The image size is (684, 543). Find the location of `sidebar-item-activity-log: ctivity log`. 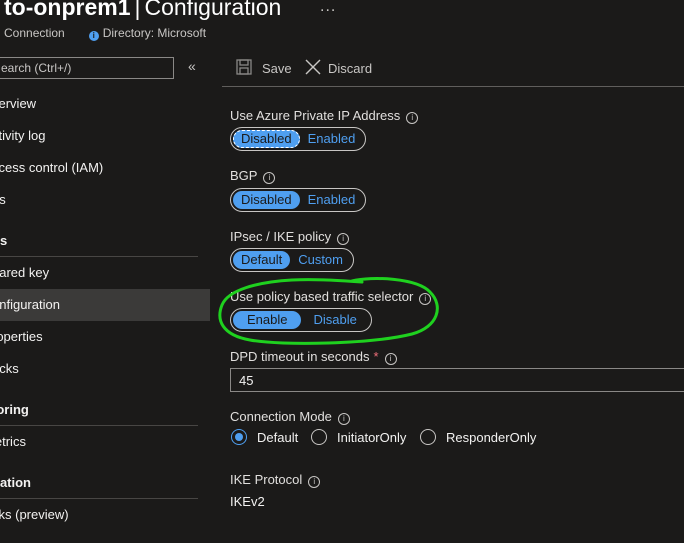

sidebar-item-activity-log: ctivity log is located at coordinates (105, 136).